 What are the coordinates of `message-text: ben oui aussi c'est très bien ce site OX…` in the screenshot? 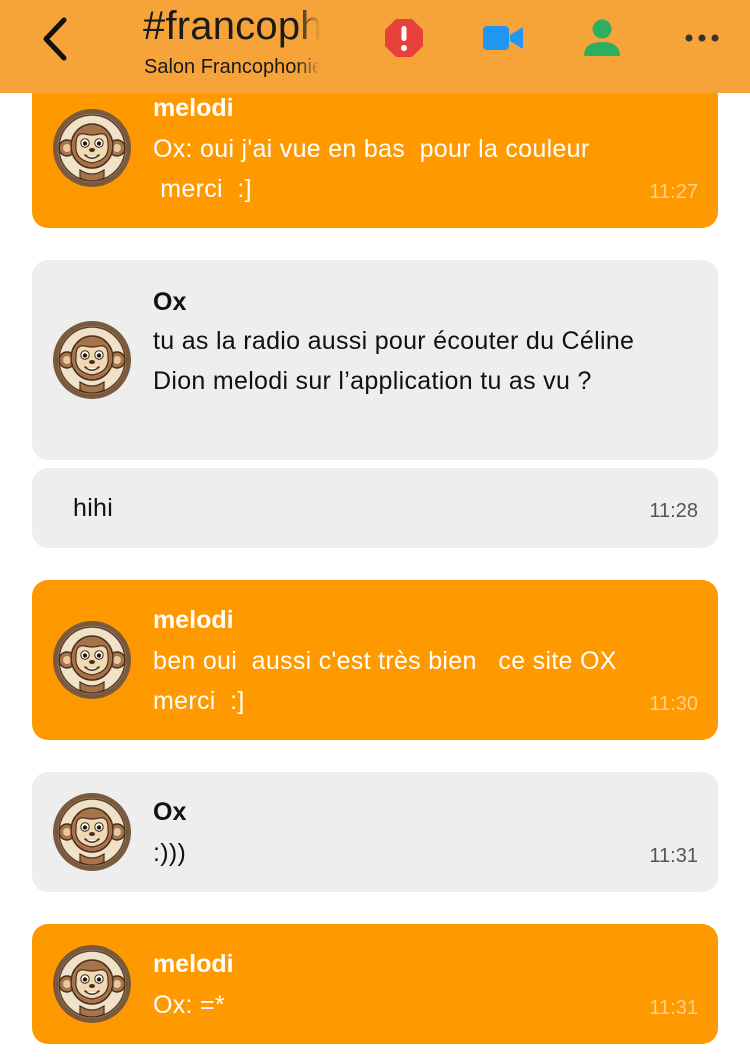 It's located at (396, 681).